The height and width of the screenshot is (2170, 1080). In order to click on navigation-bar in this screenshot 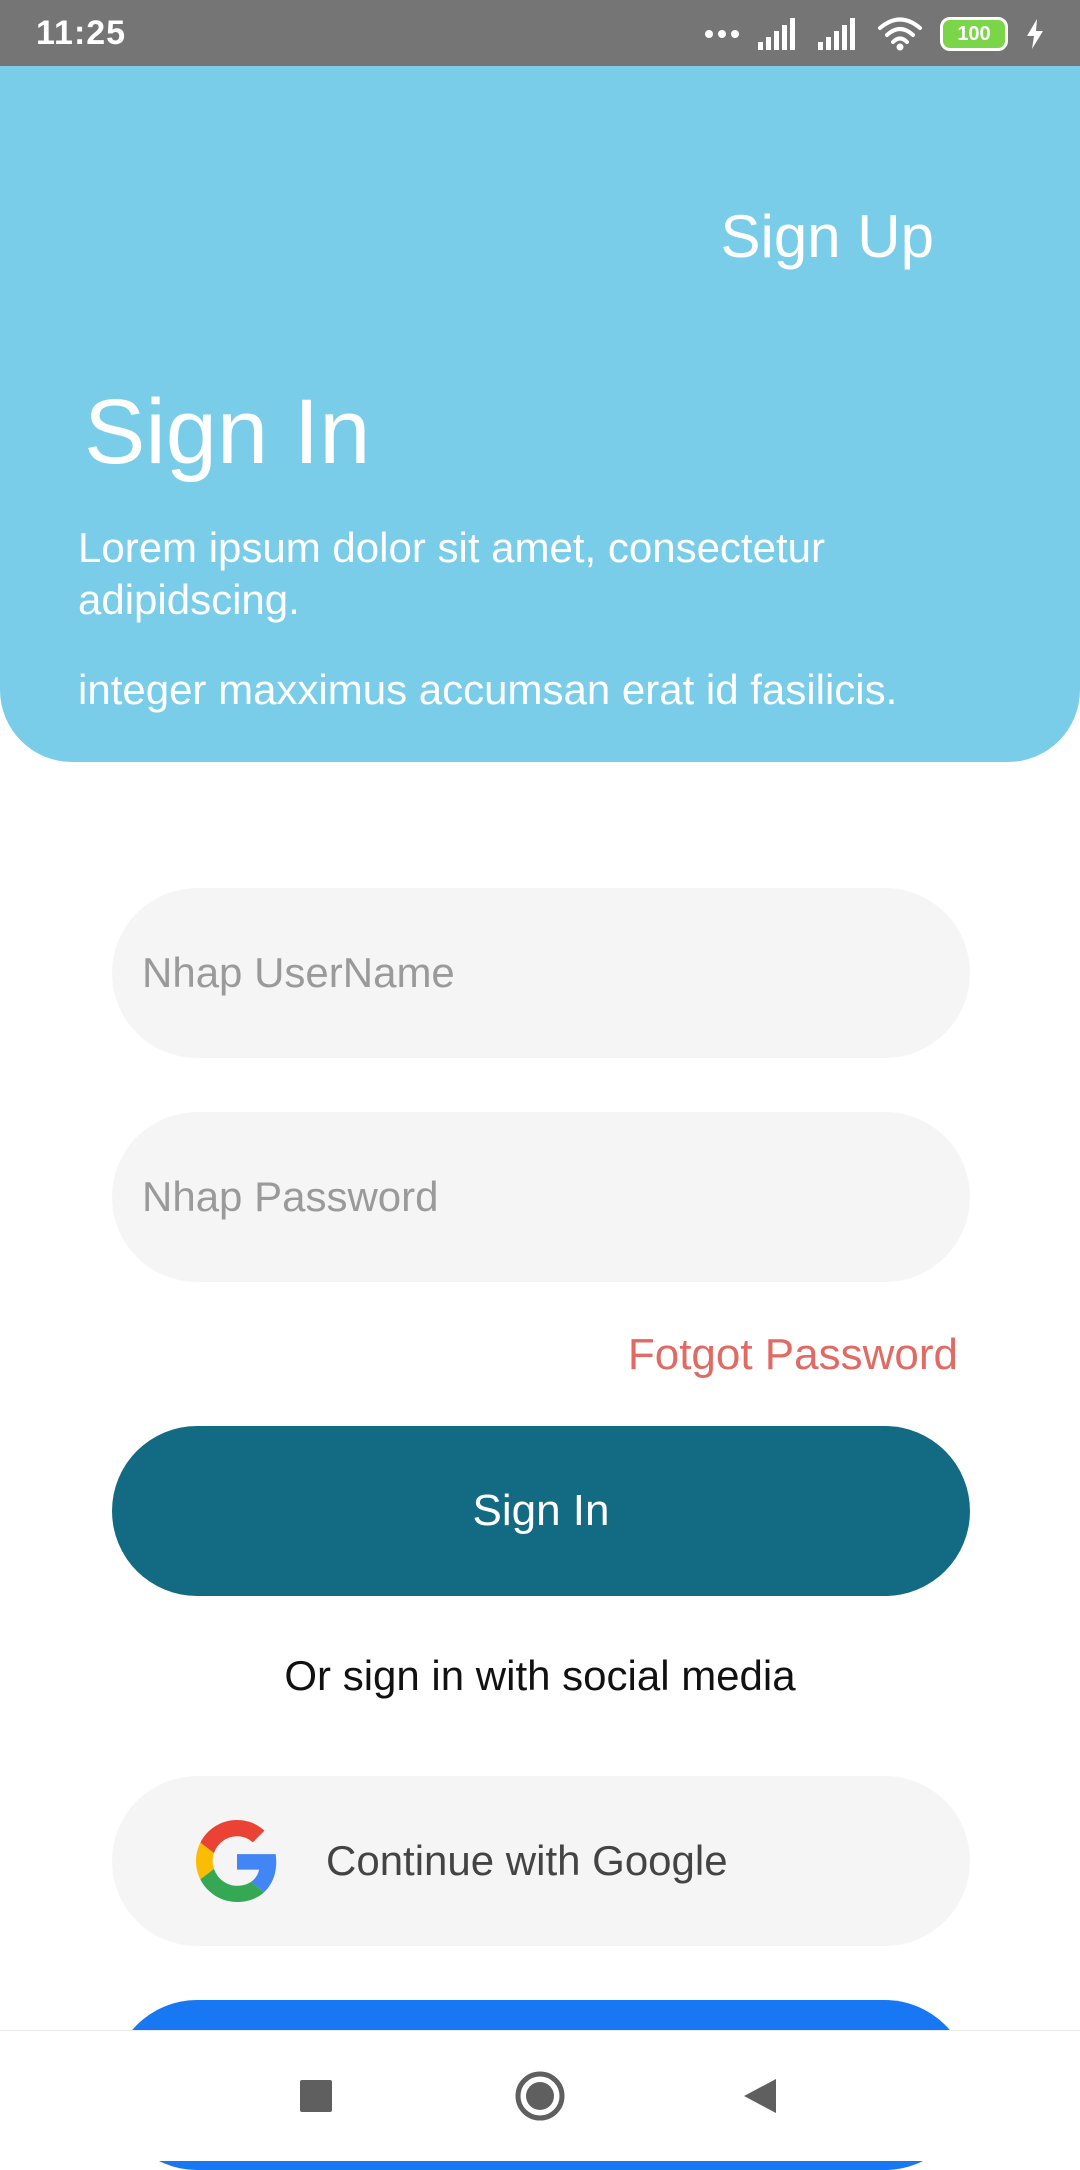, I will do `click(540, 2095)`.